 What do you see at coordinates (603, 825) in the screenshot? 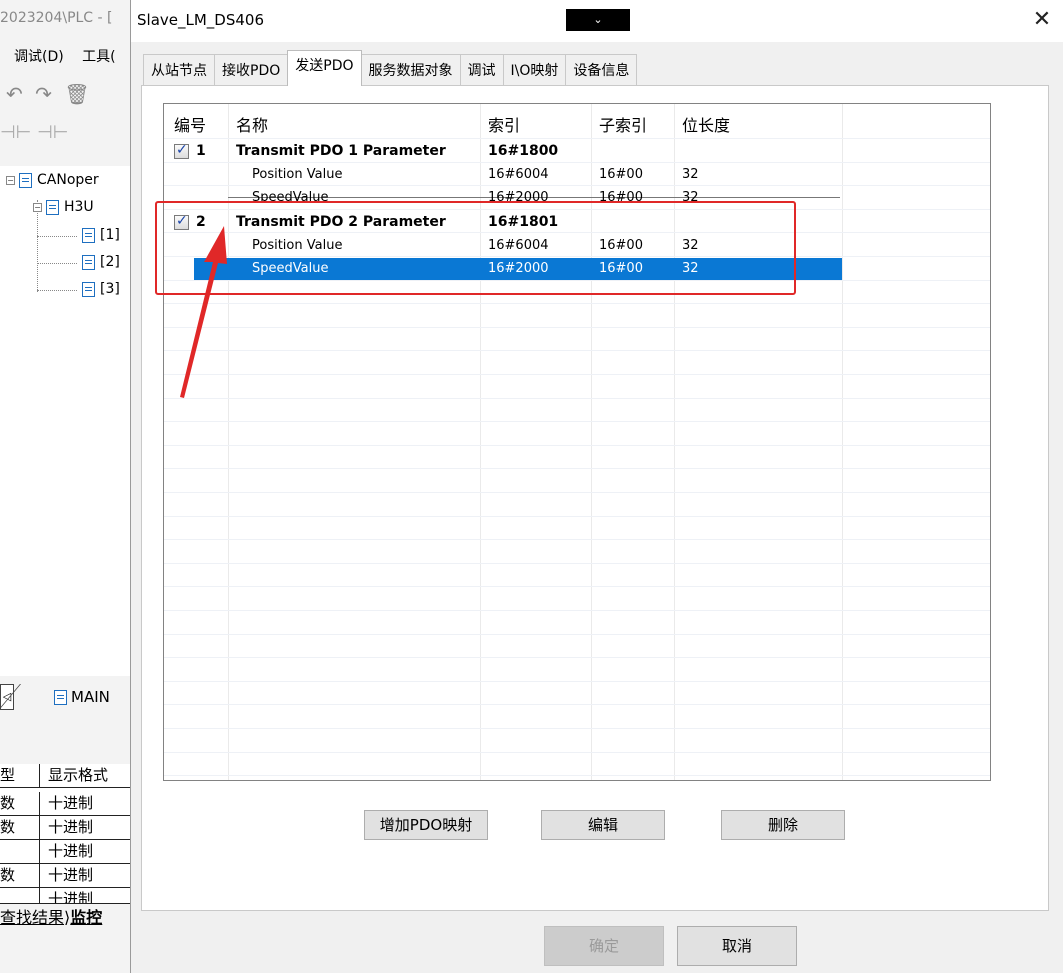
I see `edit-button: 编辑` at bounding box center [603, 825].